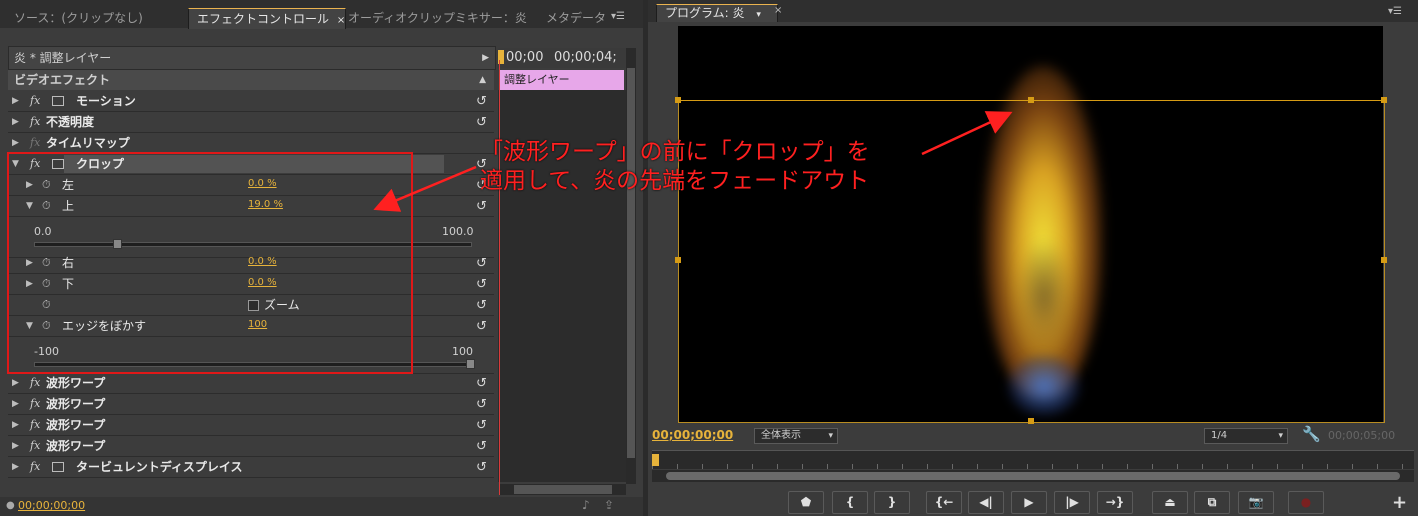 This screenshot has width=1418, height=516. What do you see at coordinates (1246, 436) in the screenshot?
I see `resolution-select: 1/4 ▾` at bounding box center [1246, 436].